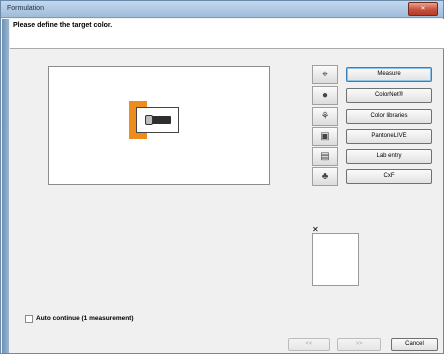 Image resolution: width=444 pixels, height=354 pixels. Describe the element at coordinates (227, 34) in the screenshot. I see `header-panel: Please define the target color.` at that location.